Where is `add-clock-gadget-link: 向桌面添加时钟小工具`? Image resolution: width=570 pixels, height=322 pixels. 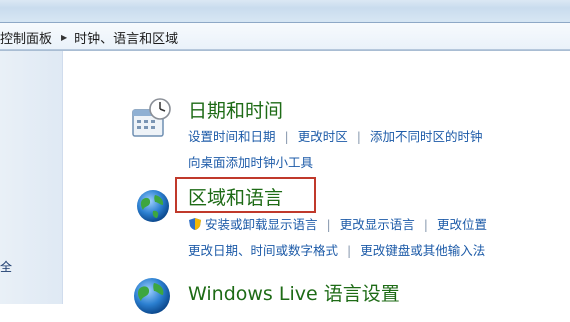
add-clock-gadget-link: 向桌面添加时钟小工具 is located at coordinates (250, 162).